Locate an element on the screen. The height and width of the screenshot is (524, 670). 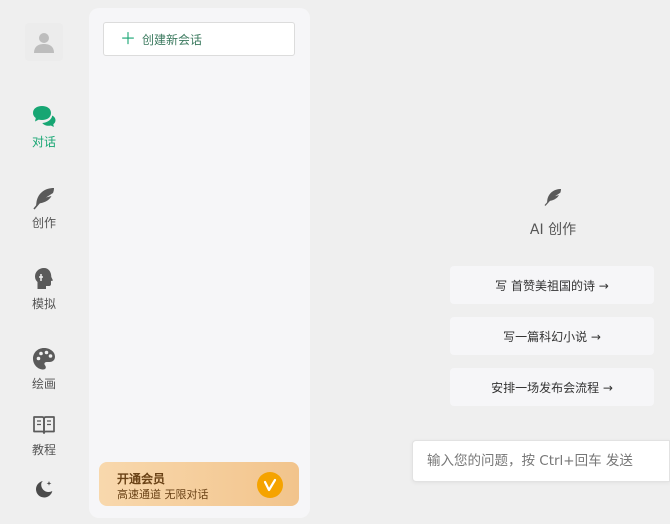
membership-banner: 开通会员 高速通道 无限对话 is located at coordinates (199, 484).